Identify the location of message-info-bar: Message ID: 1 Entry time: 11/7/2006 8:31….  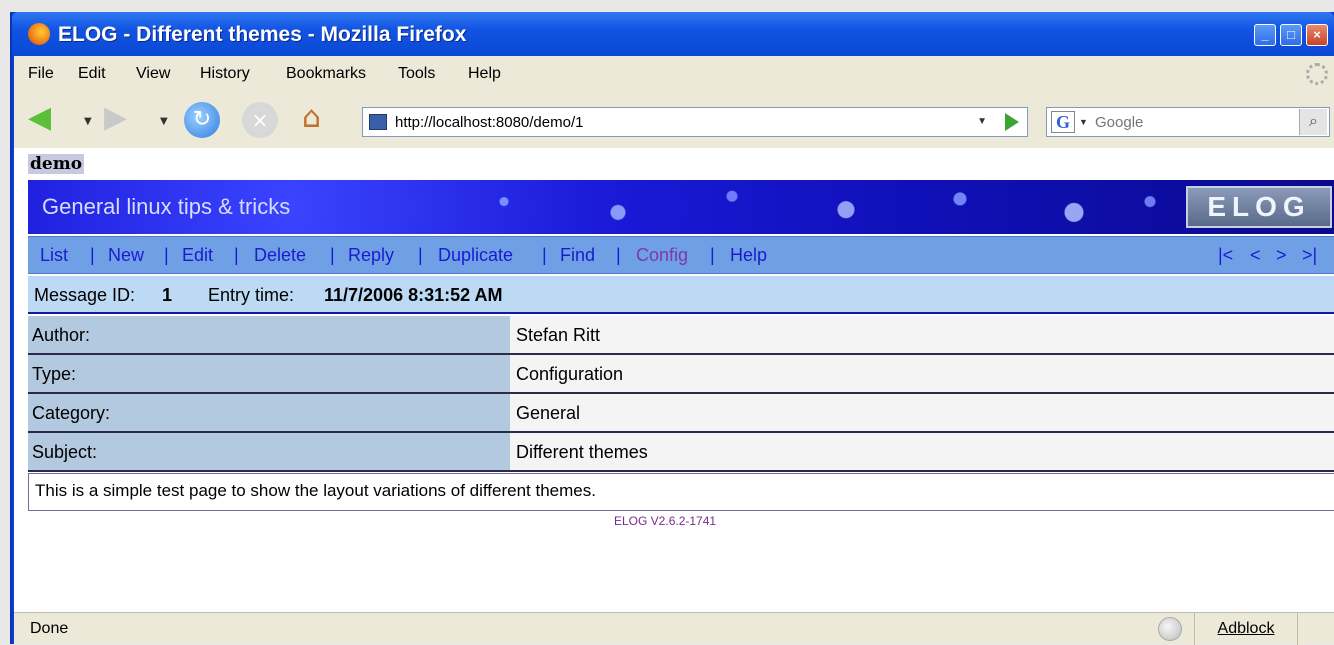
(681, 295).